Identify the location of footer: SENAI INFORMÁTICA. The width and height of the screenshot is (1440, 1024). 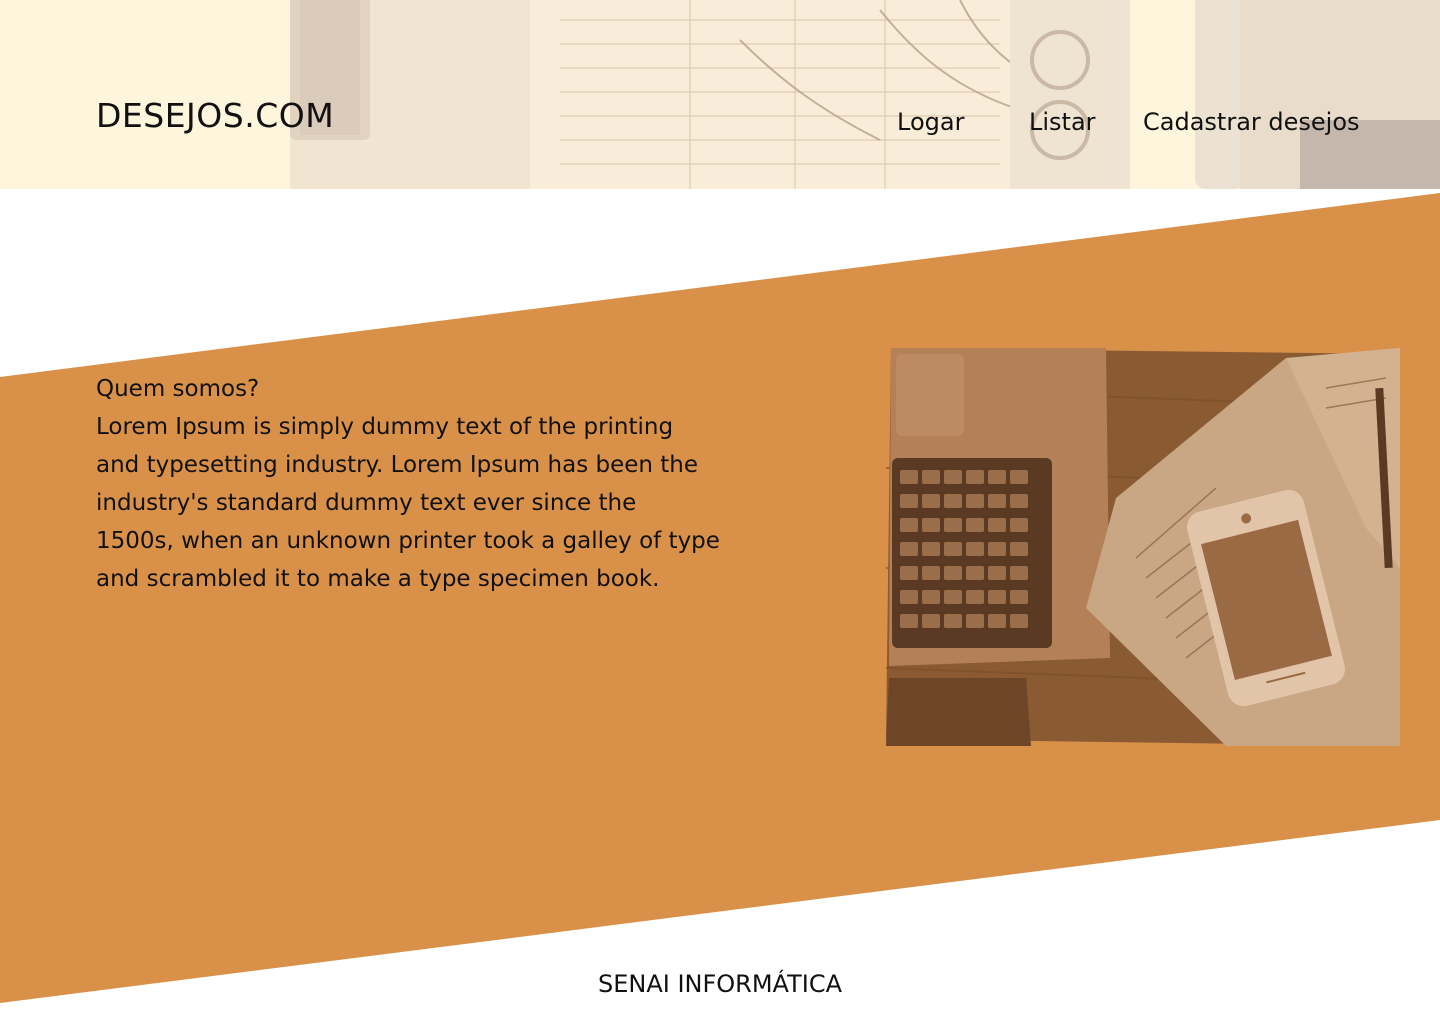
(720, 984).